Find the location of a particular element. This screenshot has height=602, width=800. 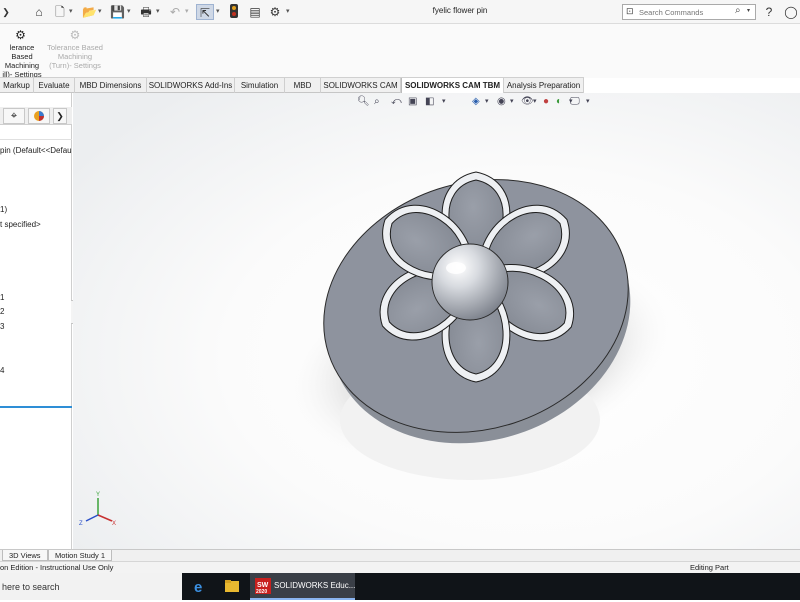

search-dropdown-icon: ▾ is located at coordinates (748, 10).